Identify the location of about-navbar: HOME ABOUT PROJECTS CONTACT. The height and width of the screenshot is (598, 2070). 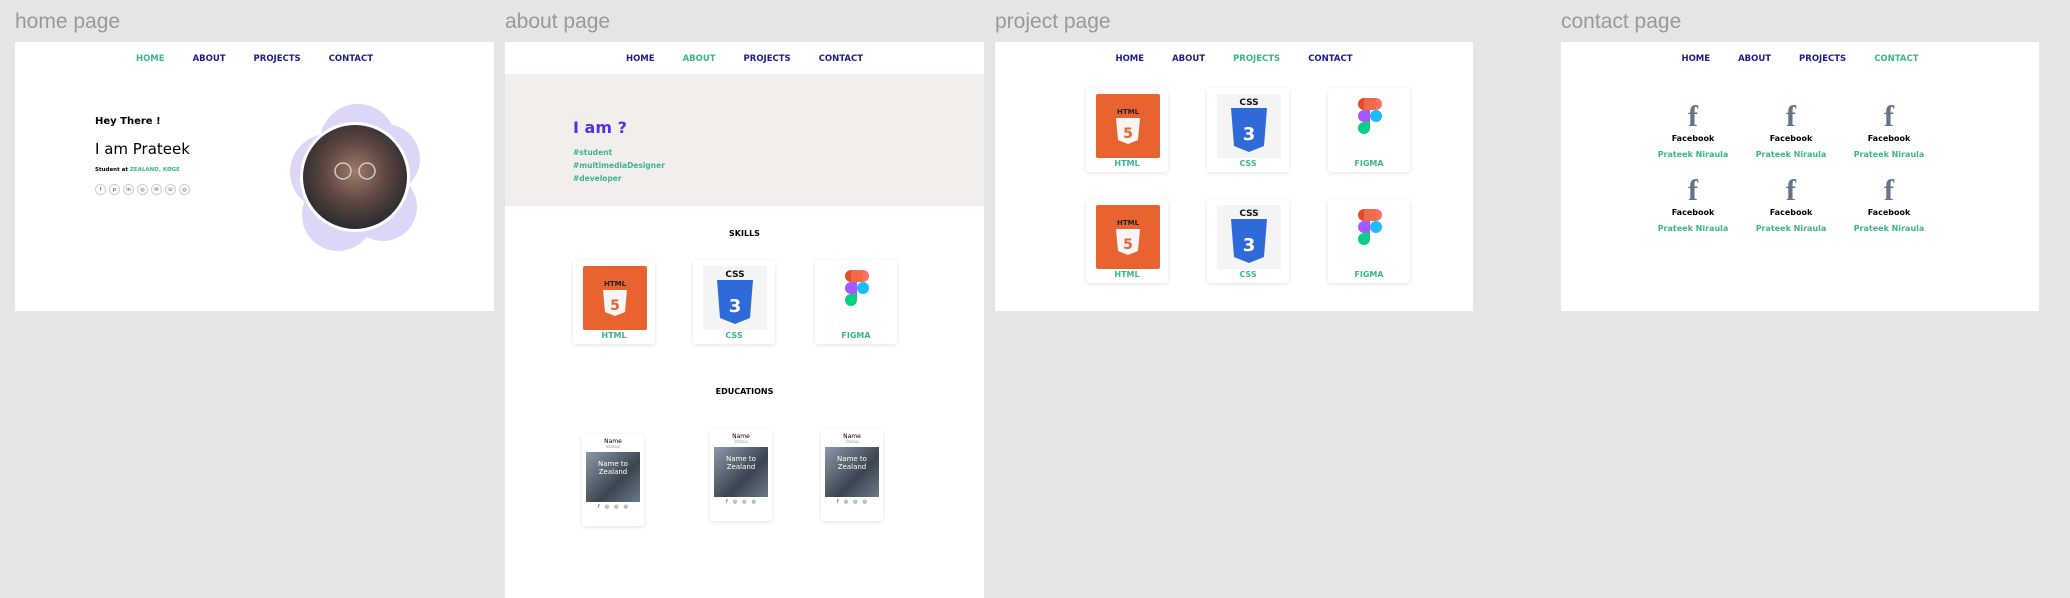
(744, 59).